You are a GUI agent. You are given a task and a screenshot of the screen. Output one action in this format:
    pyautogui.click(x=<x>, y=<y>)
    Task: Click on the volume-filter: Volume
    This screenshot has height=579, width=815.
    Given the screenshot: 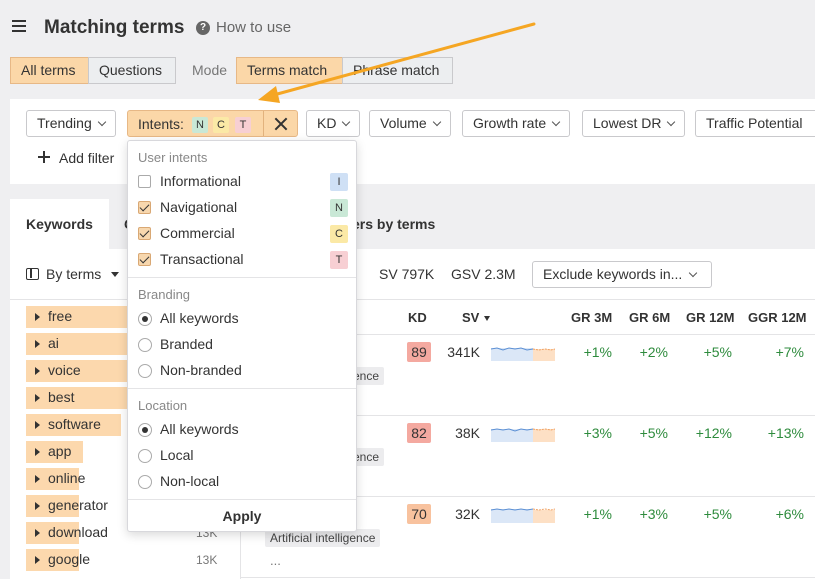 What is the action you would take?
    pyautogui.click(x=410, y=123)
    